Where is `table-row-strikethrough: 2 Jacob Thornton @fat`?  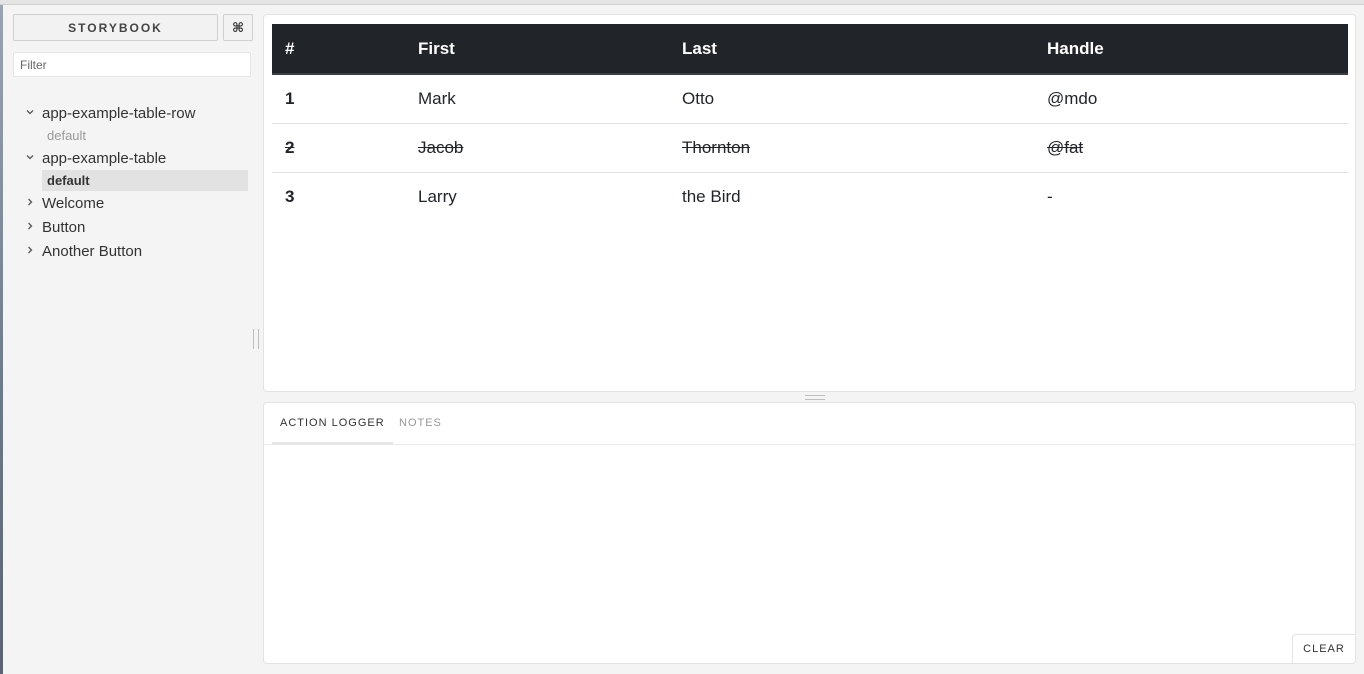 table-row-strikethrough: 2 Jacob Thornton @fat is located at coordinates (810, 148).